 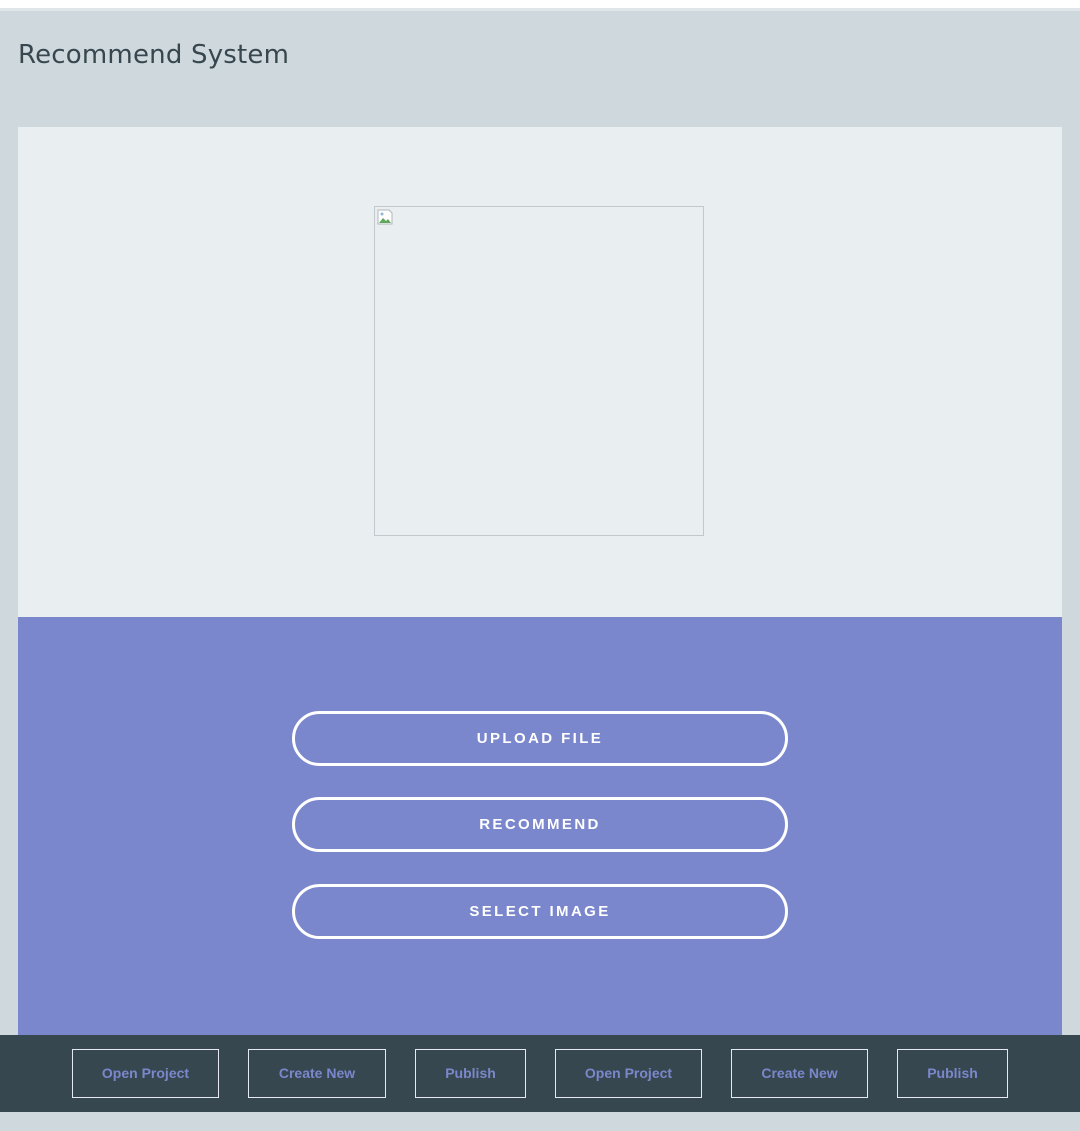 What do you see at coordinates (145, 1073) in the screenshot?
I see `open-project-button: Open Project` at bounding box center [145, 1073].